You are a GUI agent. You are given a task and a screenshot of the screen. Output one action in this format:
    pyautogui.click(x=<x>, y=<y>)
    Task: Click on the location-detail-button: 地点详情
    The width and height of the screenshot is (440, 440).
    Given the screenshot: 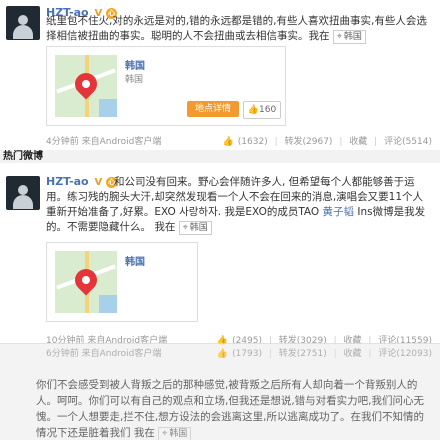 What is the action you would take?
    pyautogui.click(x=213, y=109)
    